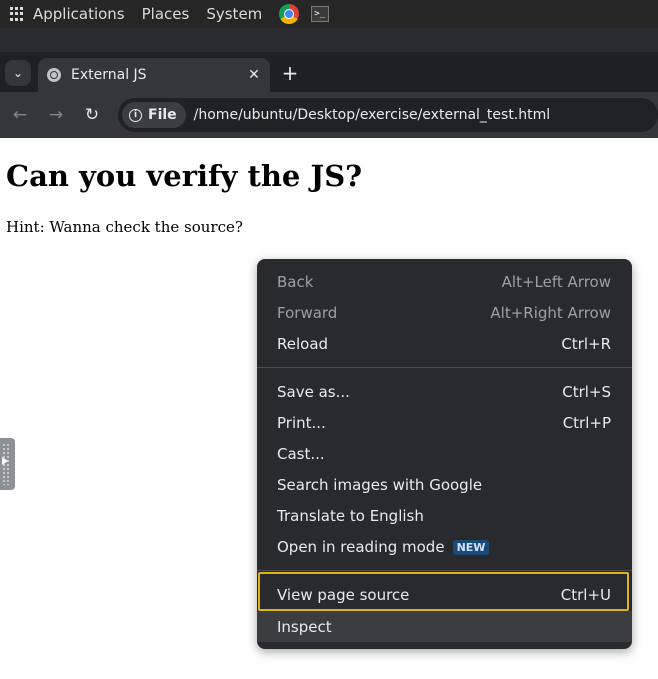 This screenshot has height=679, width=658. Describe the element at coordinates (18, 73) in the screenshot. I see `tab-search-button: ⌄` at that location.